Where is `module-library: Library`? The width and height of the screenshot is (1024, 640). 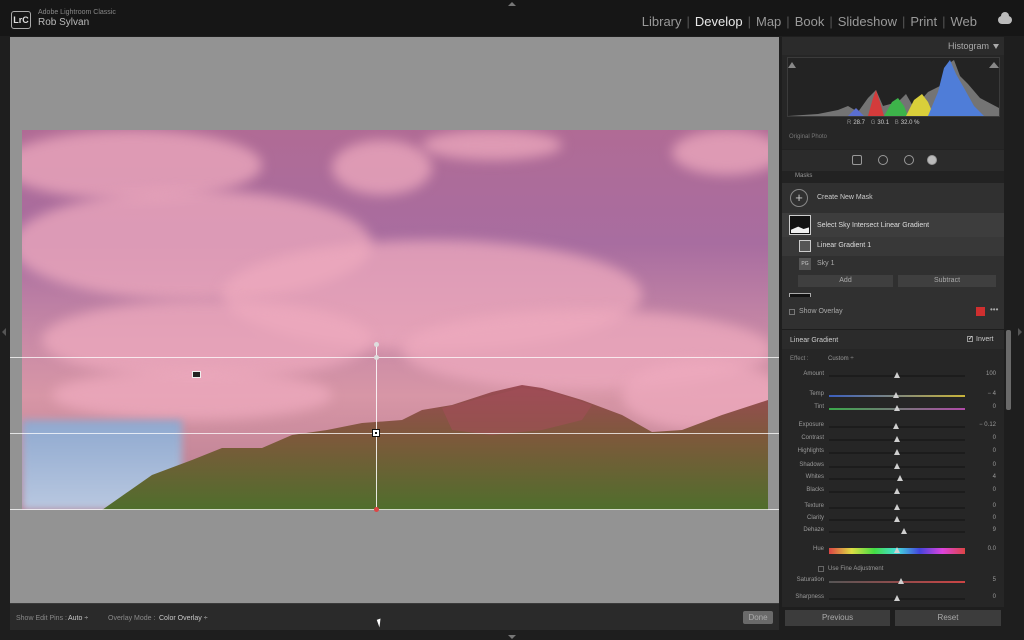
module-library: Library is located at coordinates (662, 21).